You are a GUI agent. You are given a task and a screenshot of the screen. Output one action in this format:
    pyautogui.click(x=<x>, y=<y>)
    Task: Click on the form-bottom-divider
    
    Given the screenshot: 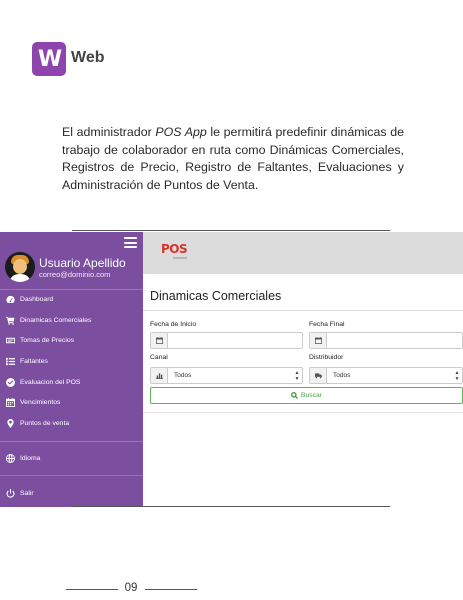 What is the action you would take?
    pyautogui.click(x=303, y=412)
    